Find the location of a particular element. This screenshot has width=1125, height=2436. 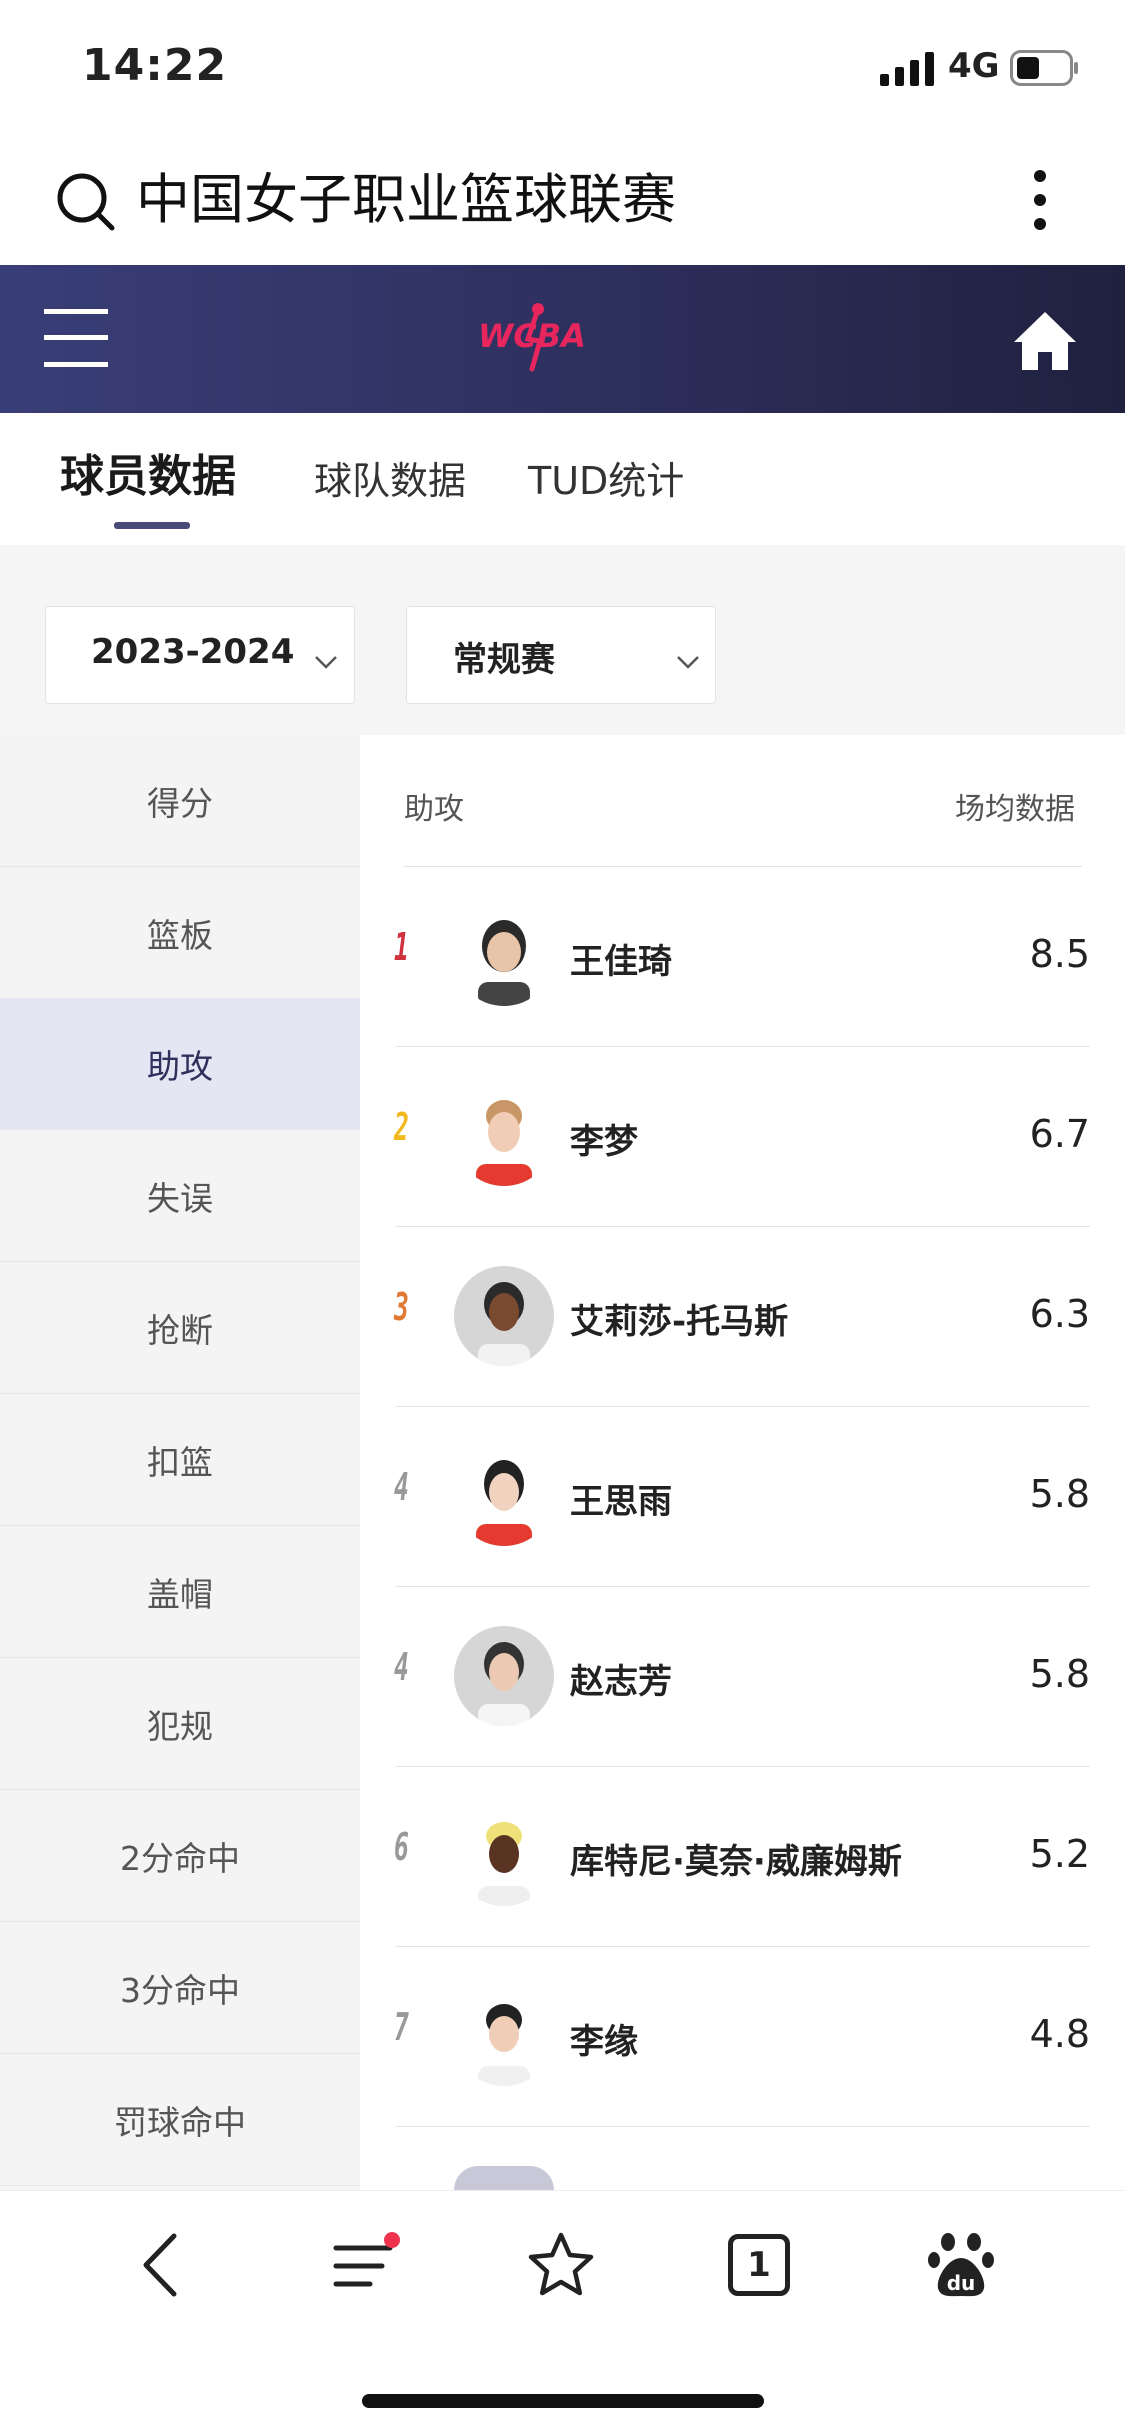

baidu-paw-icon: du is located at coordinates (961, 2265).